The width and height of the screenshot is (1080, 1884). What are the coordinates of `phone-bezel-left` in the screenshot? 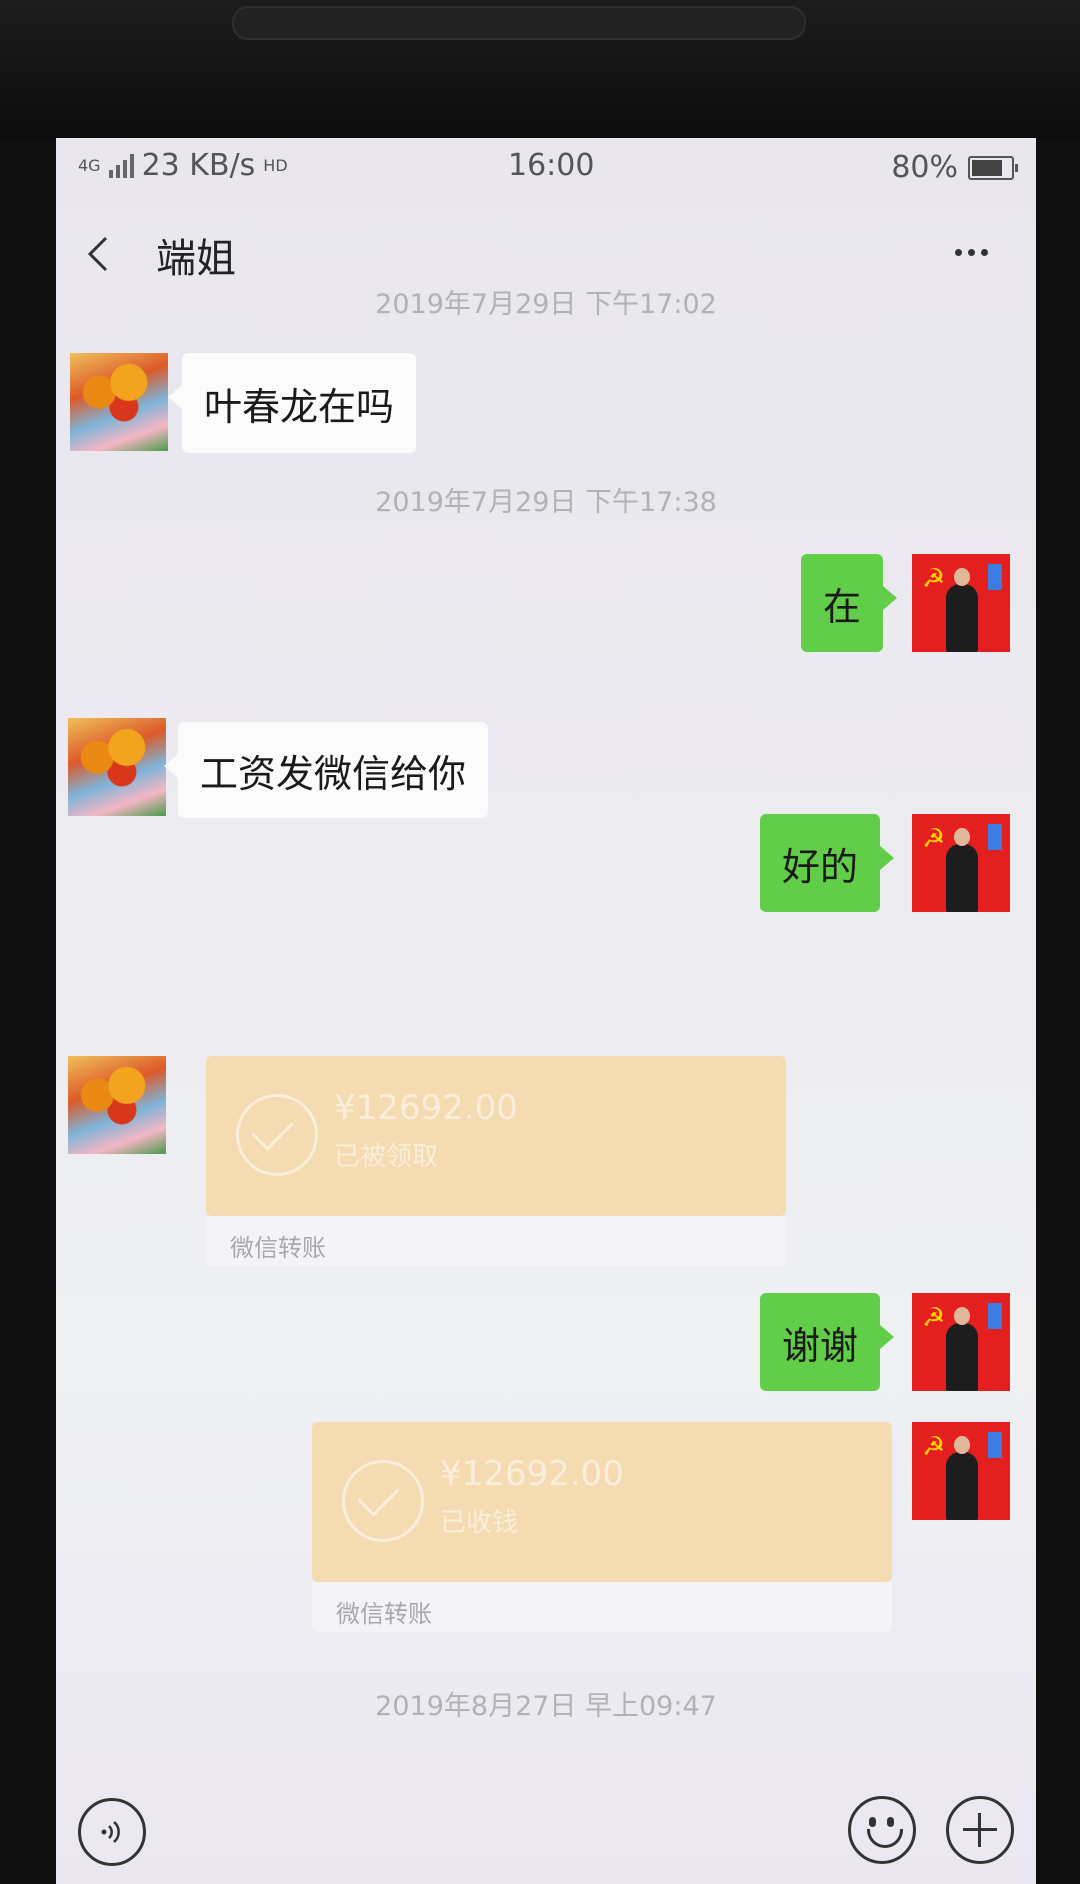 It's located at (28, 1012).